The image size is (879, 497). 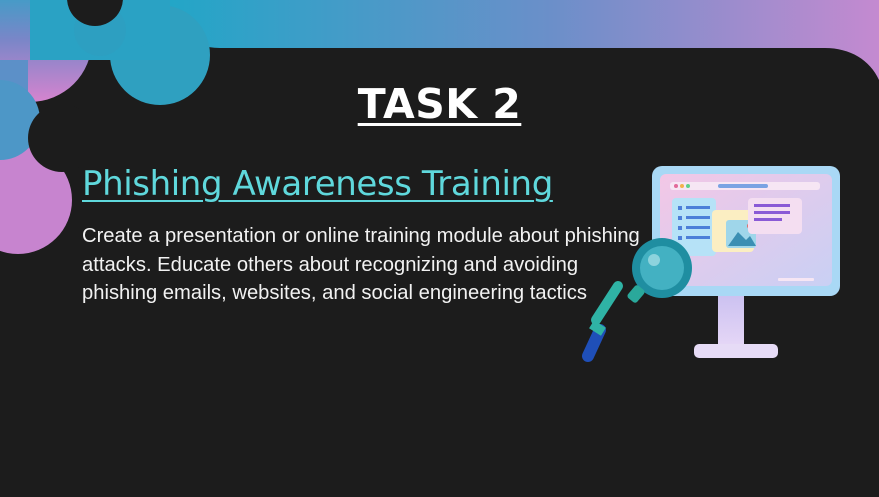 I want to click on monitor-illustration, so click(x=711, y=264).